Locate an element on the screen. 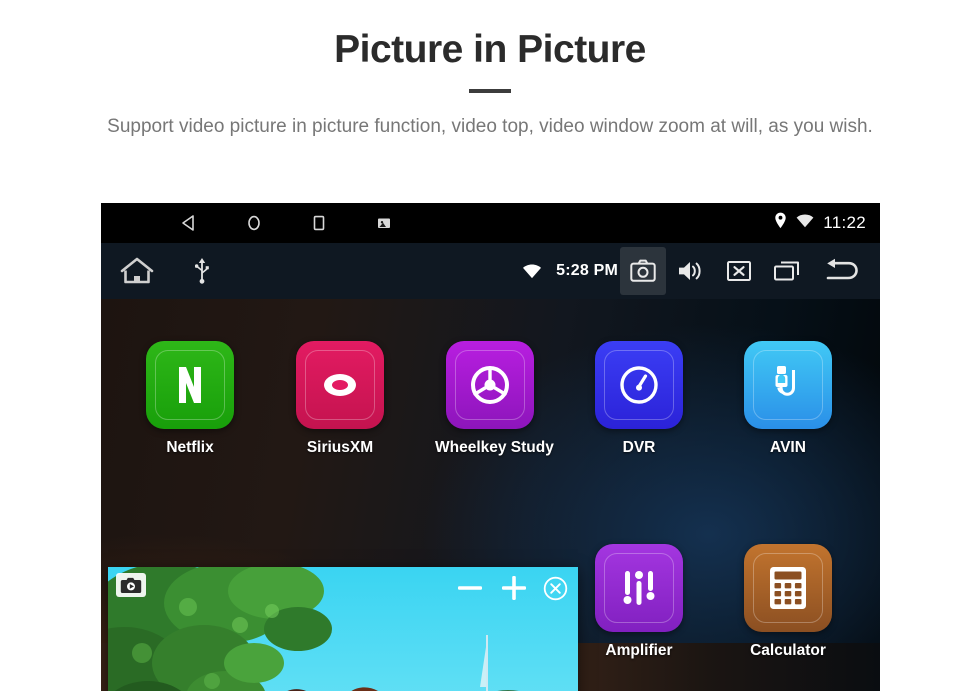 This screenshot has width=980, height=691. toolbar-clock: 5:28 PM is located at coordinates (587, 270).